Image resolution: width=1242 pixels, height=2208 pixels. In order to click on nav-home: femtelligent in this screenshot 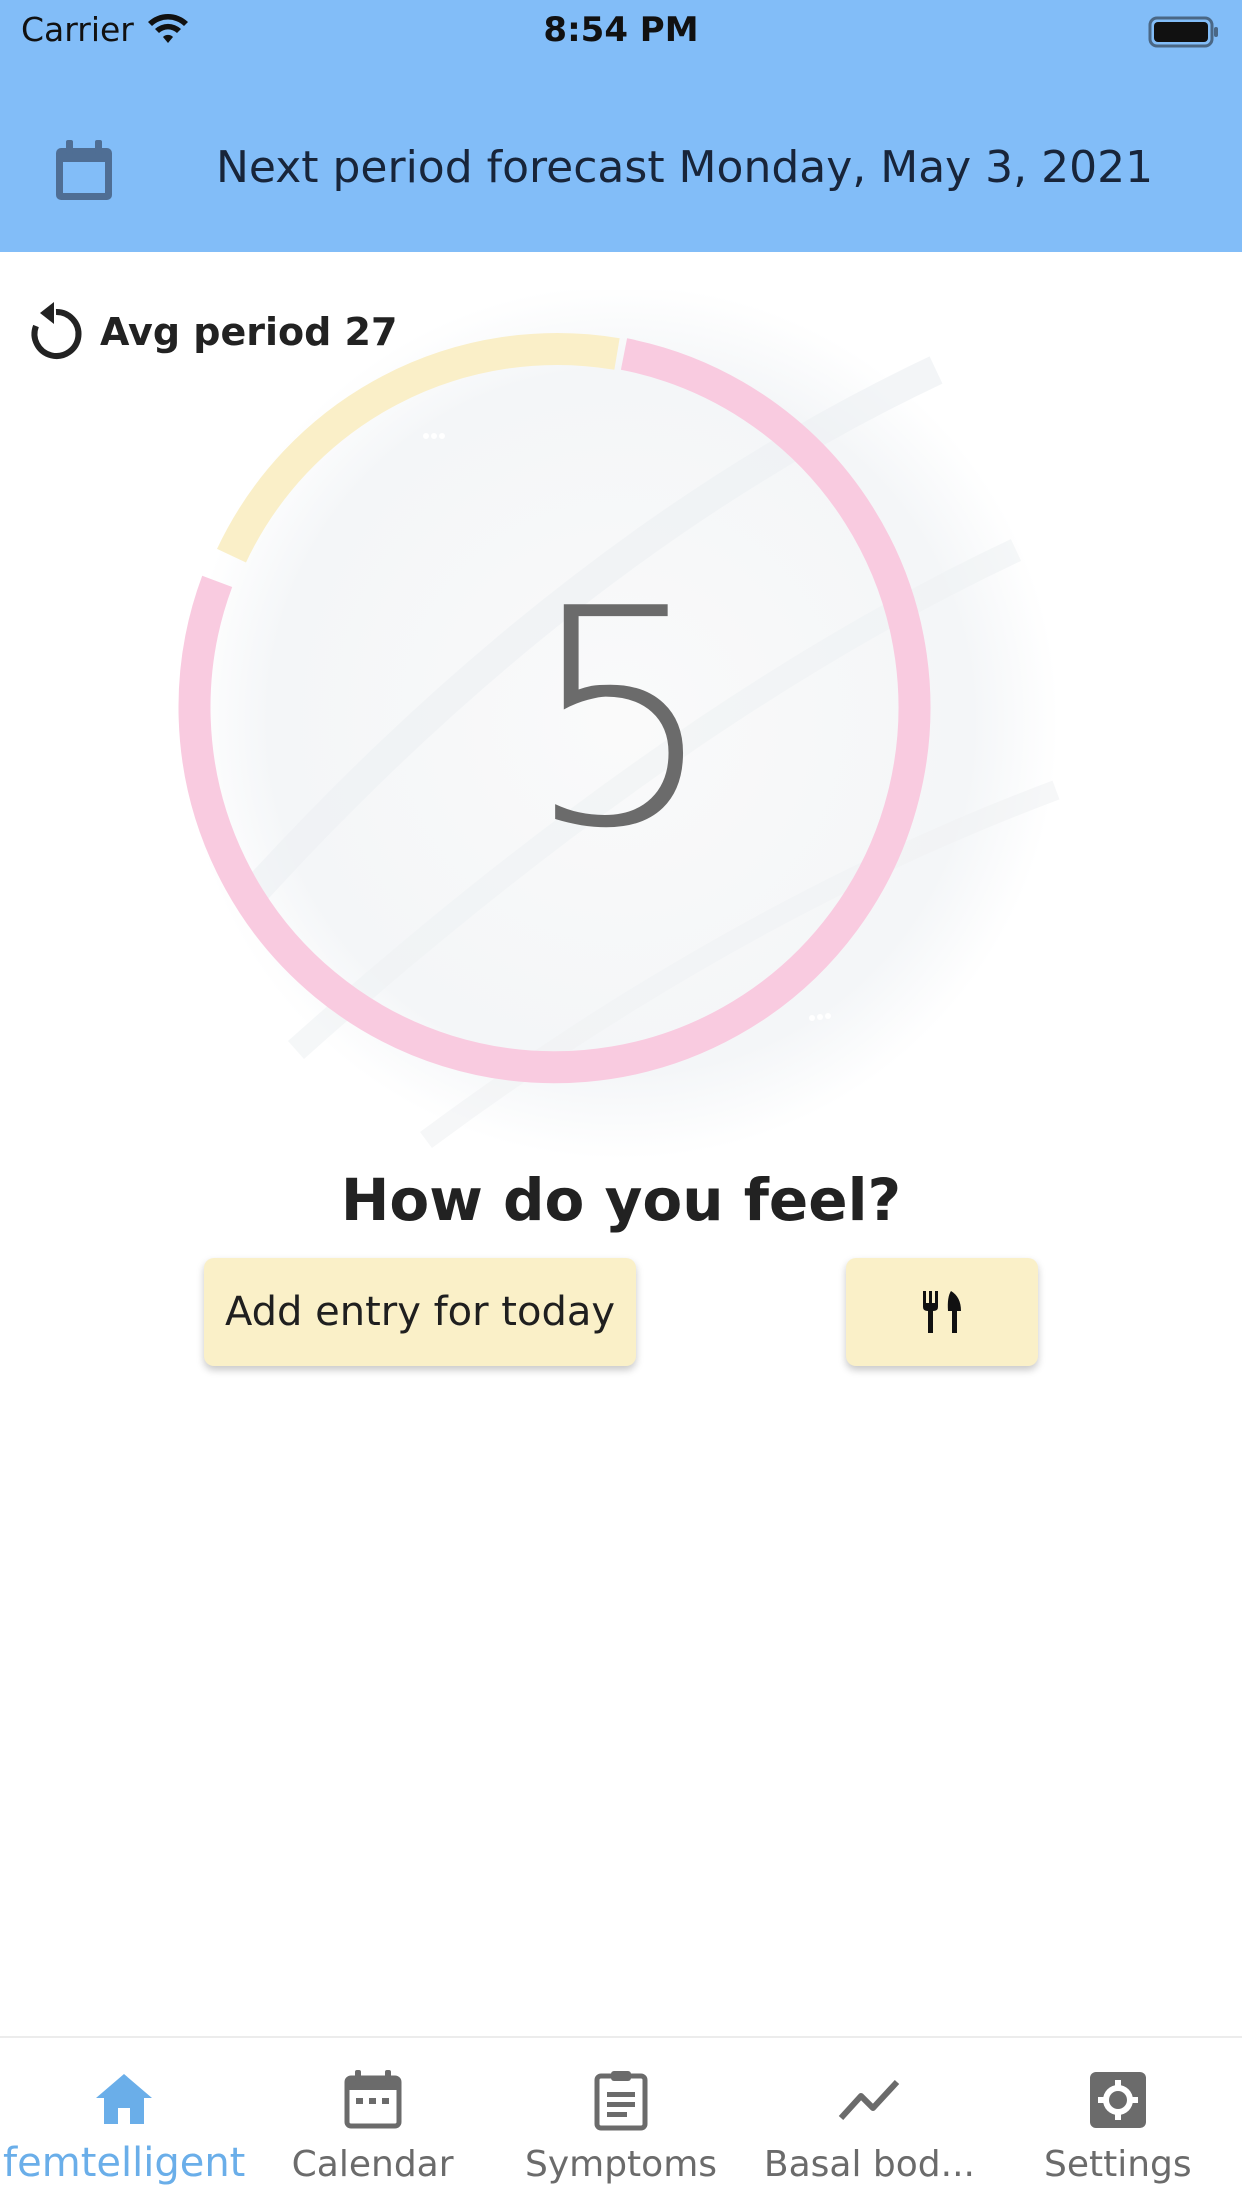, I will do `click(124, 2123)`.